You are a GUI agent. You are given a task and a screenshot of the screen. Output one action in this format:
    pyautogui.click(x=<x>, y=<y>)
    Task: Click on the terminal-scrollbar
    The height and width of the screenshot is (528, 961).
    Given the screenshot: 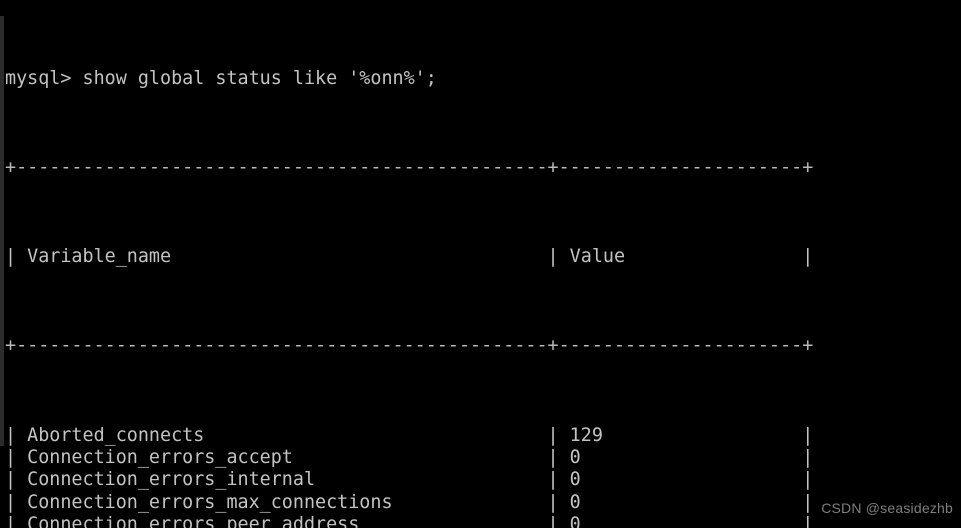 What is the action you would take?
    pyautogui.click(x=2, y=264)
    